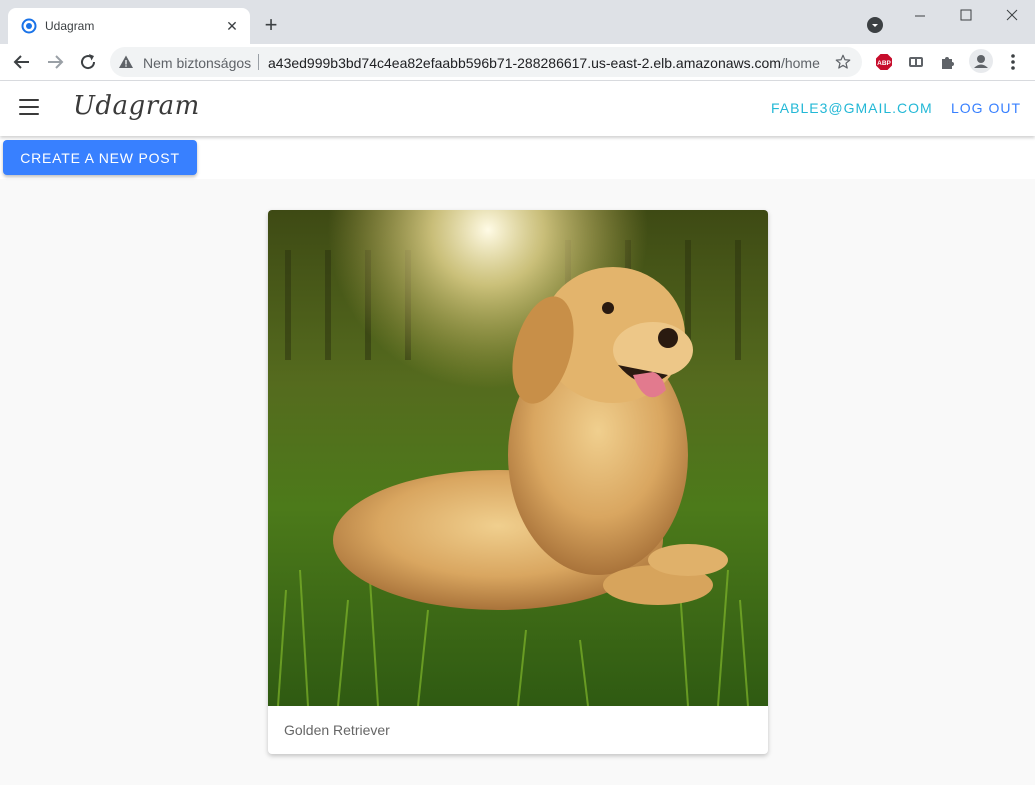  Describe the element at coordinates (129, 26) in the screenshot. I see `browser-tab: Udagram ✕` at that location.